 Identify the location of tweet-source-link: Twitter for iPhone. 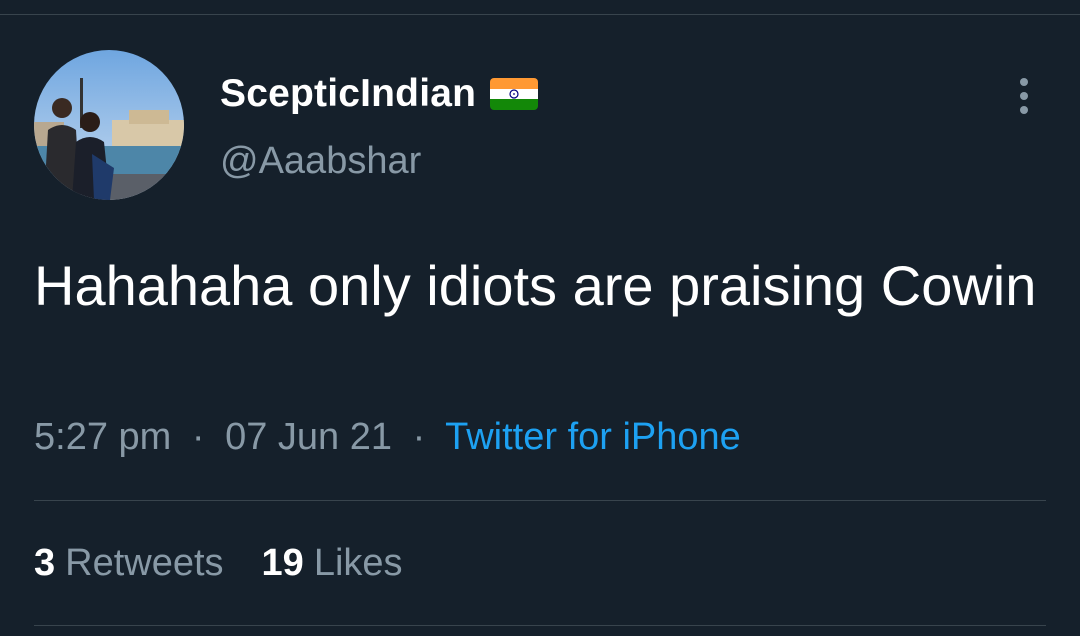
(593, 437).